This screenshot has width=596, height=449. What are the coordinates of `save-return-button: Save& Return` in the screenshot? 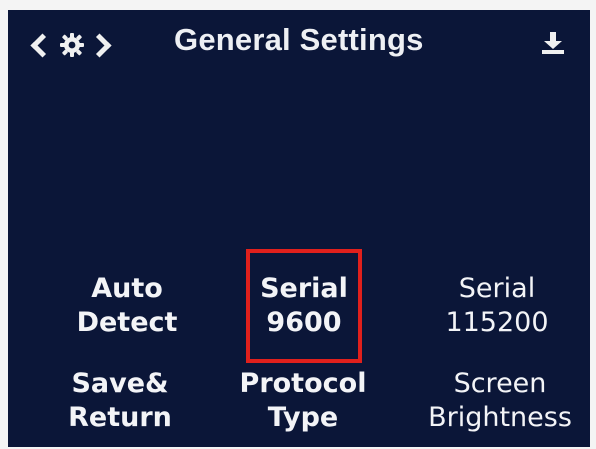 It's located at (120, 401).